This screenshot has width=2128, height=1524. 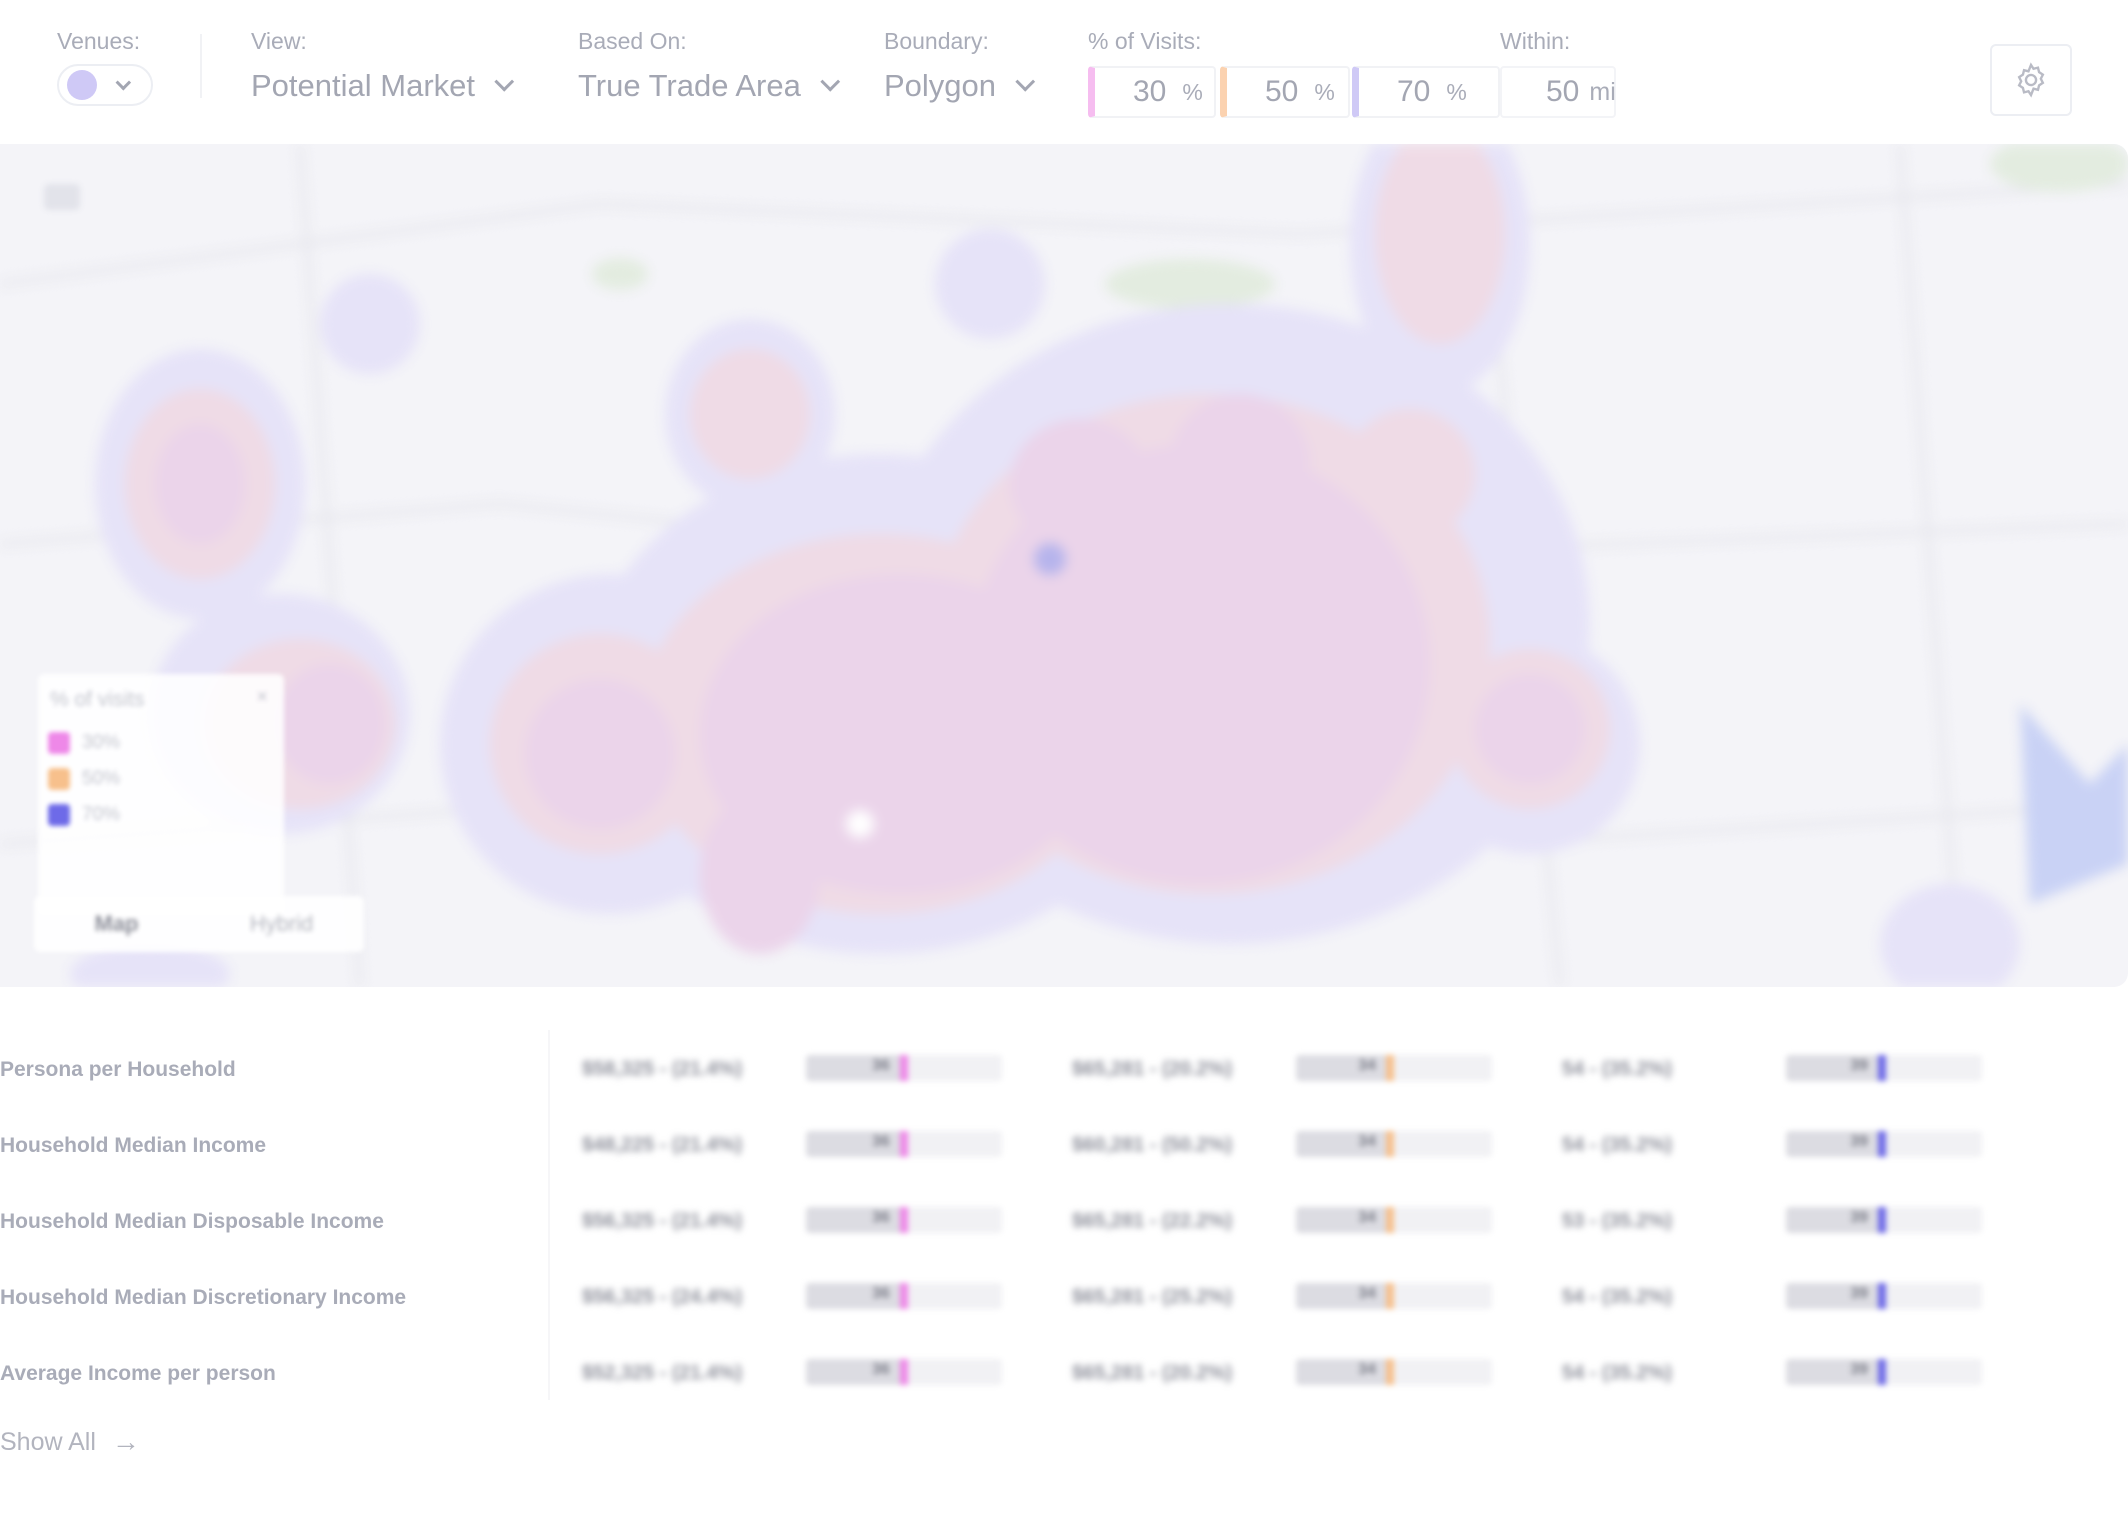 What do you see at coordinates (279, 41) in the screenshot?
I see `view-label: View:` at bounding box center [279, 41].